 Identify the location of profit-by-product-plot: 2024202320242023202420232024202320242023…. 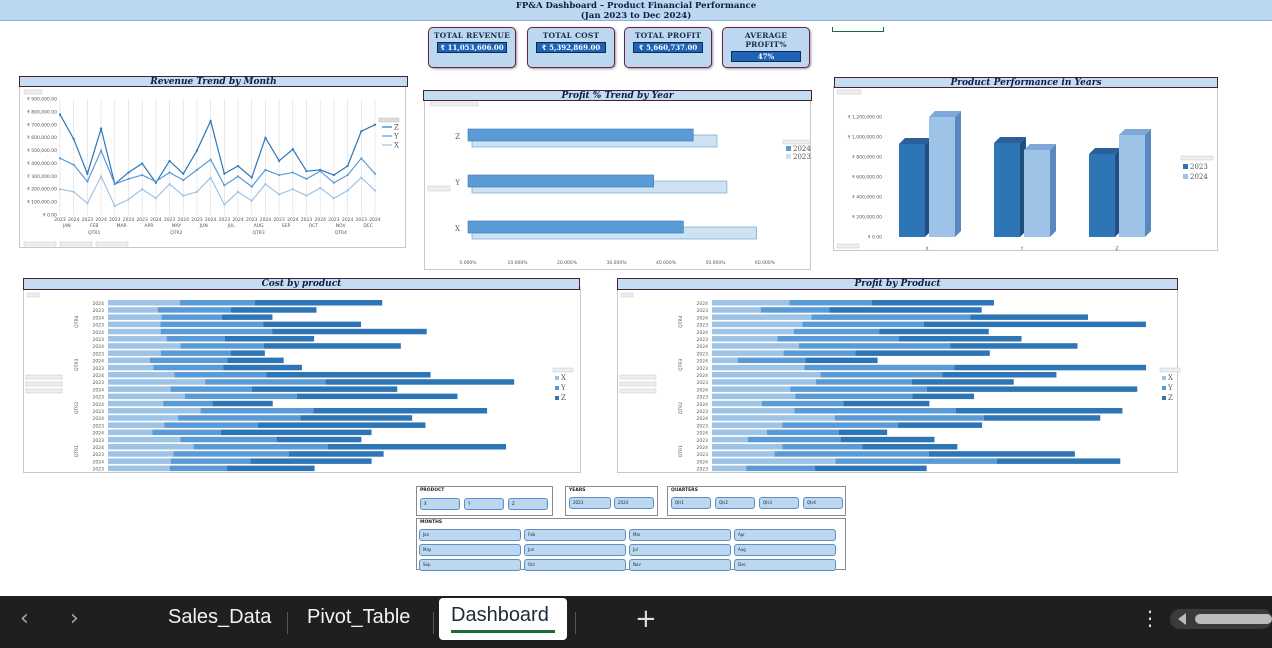
(900, 382).